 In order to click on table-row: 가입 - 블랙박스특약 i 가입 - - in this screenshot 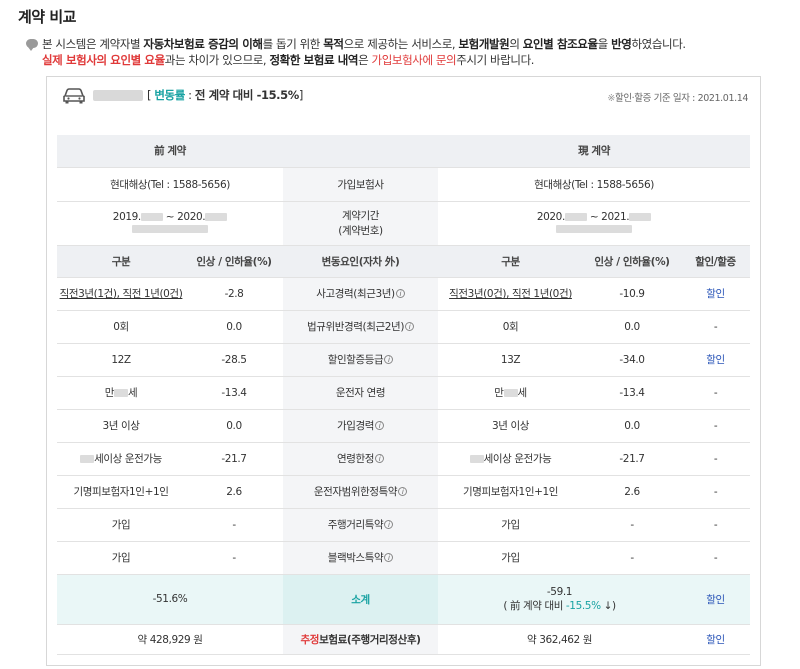, I will do `click(404, 558)`.